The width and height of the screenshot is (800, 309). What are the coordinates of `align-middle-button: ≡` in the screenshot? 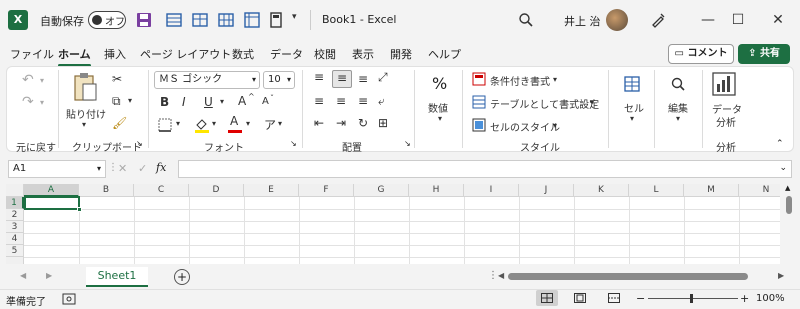 It's located at (342, 79).